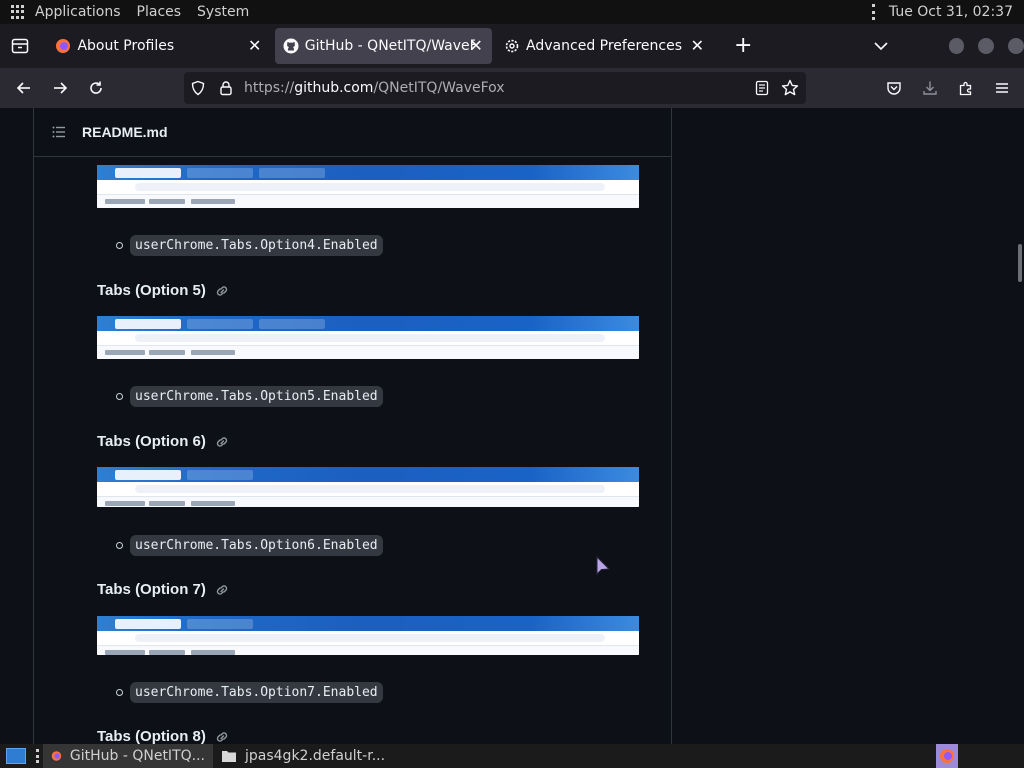  What do you see at coordinates (1020, 263) in the screenshot?
I see `page-scrollbar-thumb` at bounding box center [1020, 263].